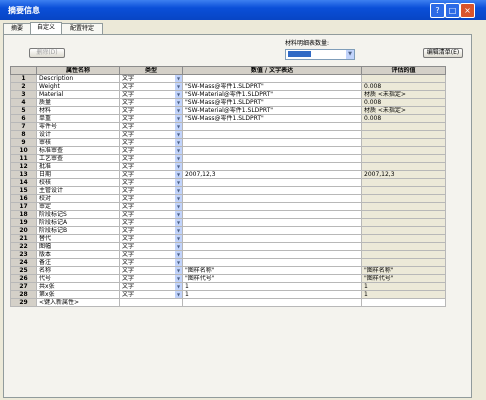 This screenshot has width=486, height=400. What do you see at coordinates (228, 222) in the screenshot?
I see `table-row: 19 阶段标记A 文字 ▼` at bounding box center [228, 222].